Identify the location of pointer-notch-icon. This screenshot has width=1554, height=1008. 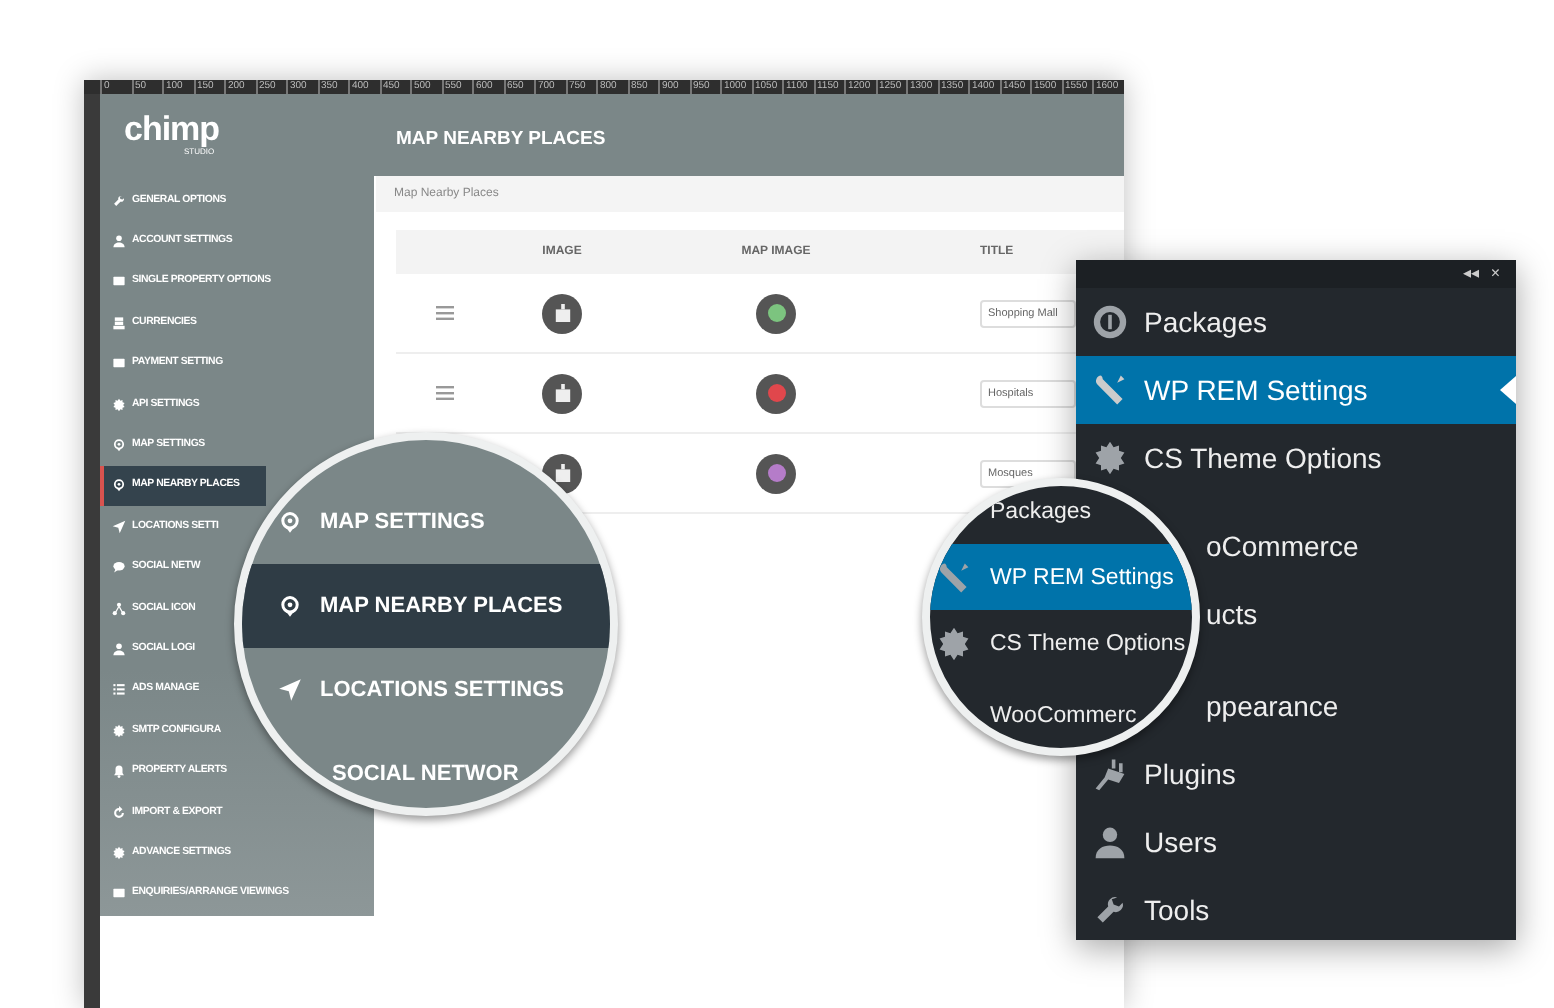
(1508, 390).